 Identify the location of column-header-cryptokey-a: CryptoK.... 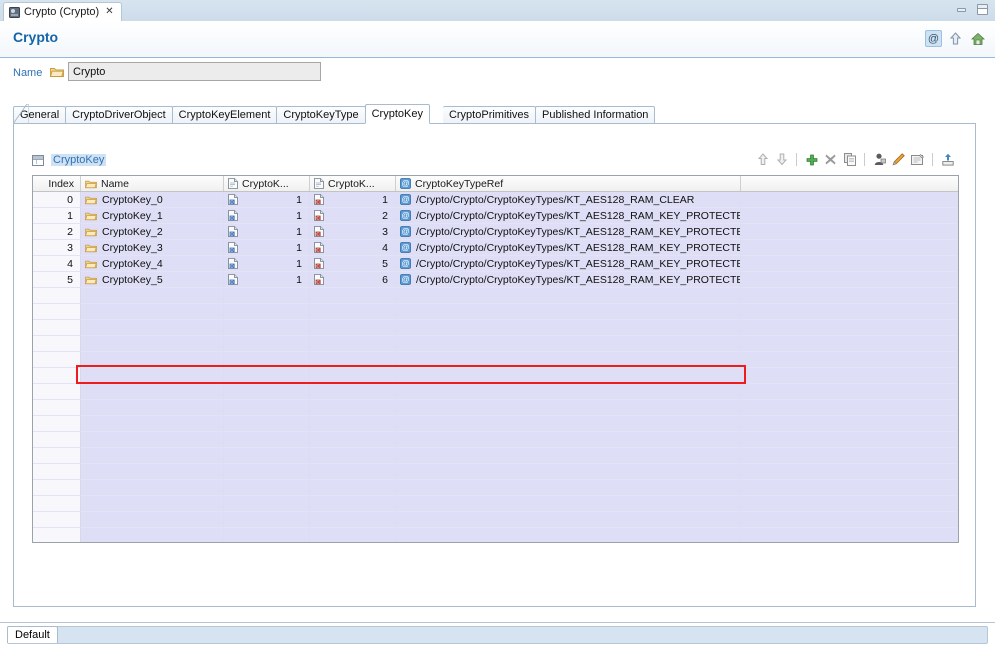
(267, 183).